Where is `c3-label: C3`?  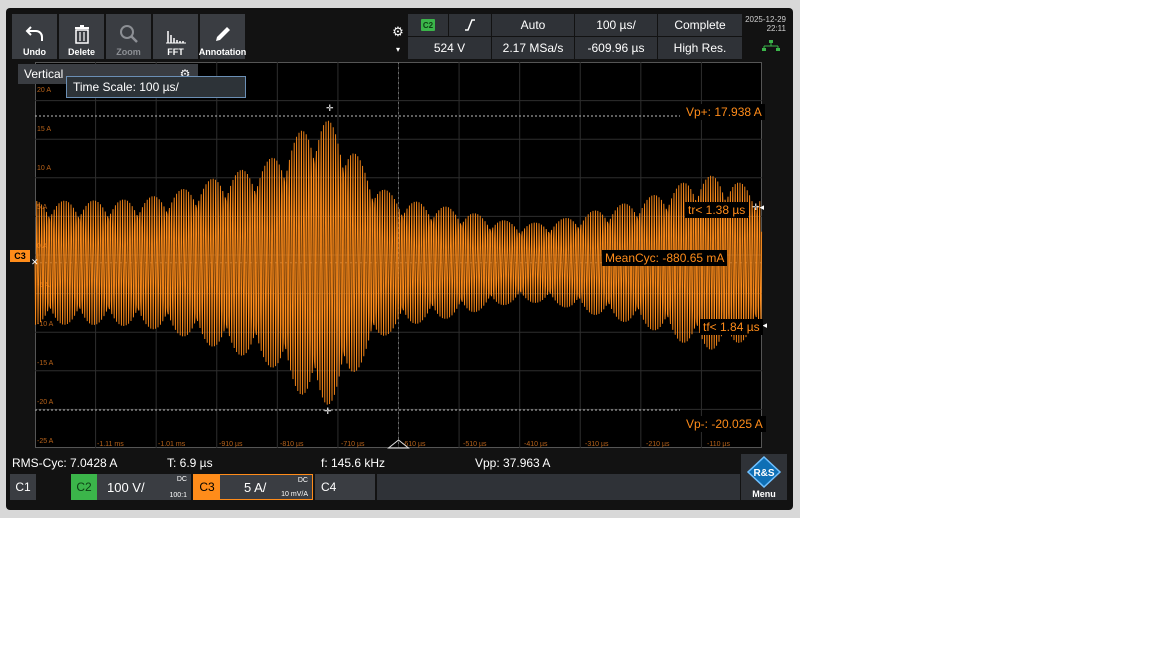
c3-label: C3 is located at coordinates (207, 487).